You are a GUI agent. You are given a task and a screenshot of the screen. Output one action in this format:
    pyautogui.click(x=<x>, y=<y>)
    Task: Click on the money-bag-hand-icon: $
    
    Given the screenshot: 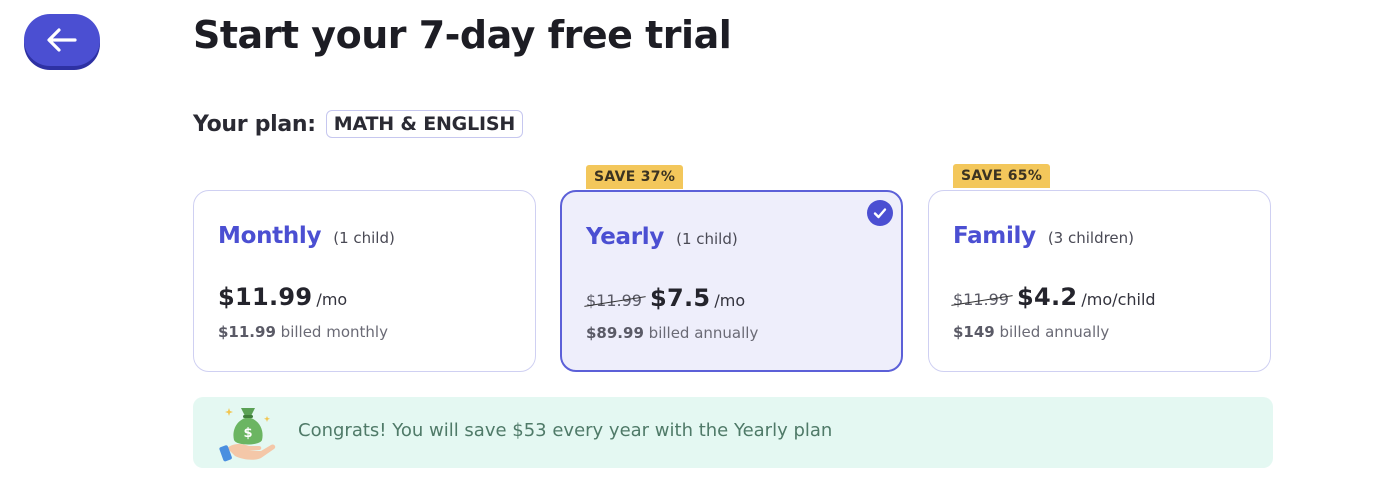 What is the action you would take?
    pyautogui.click(x=248, y=435)
    